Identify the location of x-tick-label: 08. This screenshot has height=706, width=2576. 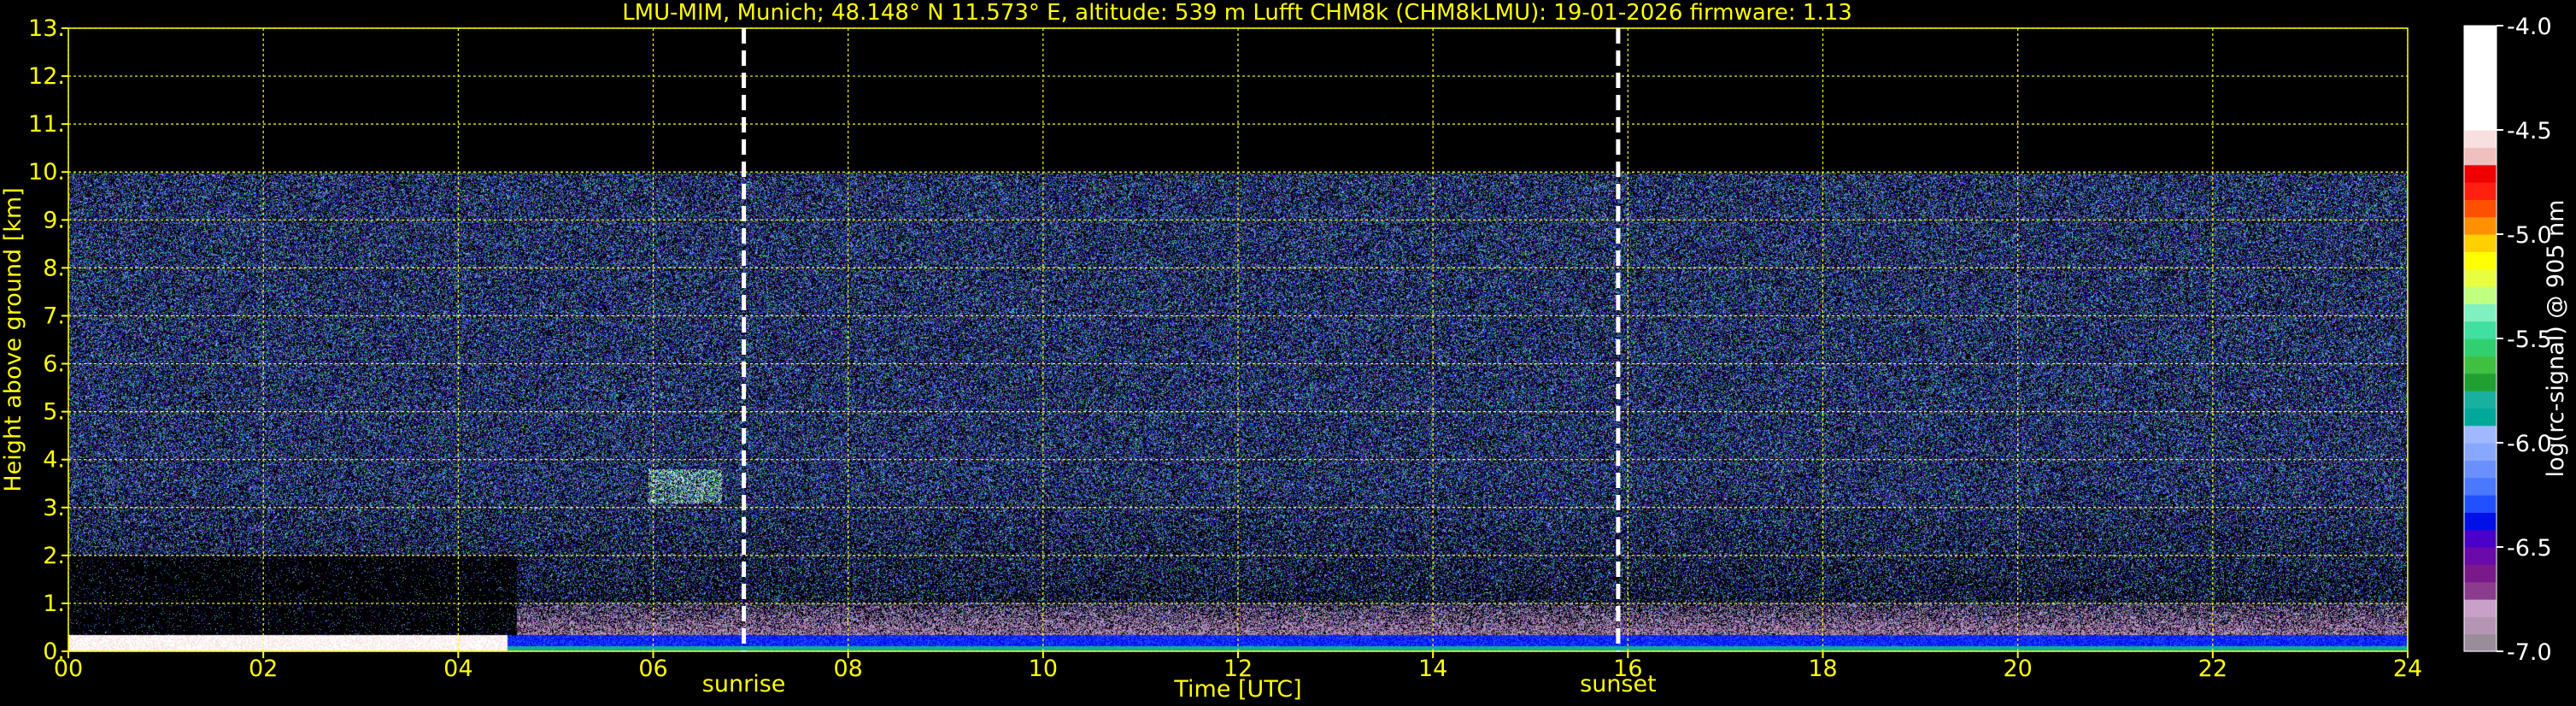
(847, 669).